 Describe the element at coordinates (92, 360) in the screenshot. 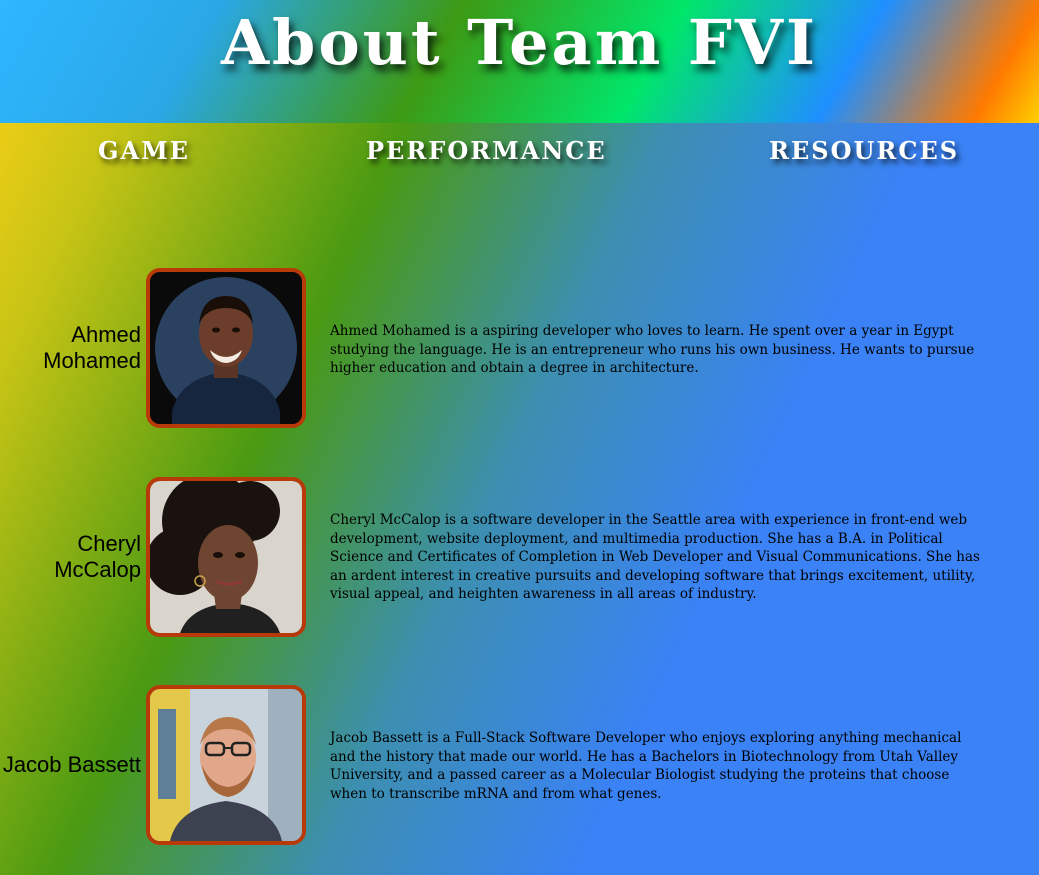

I see `member-name-line: Mohamed` at that location.